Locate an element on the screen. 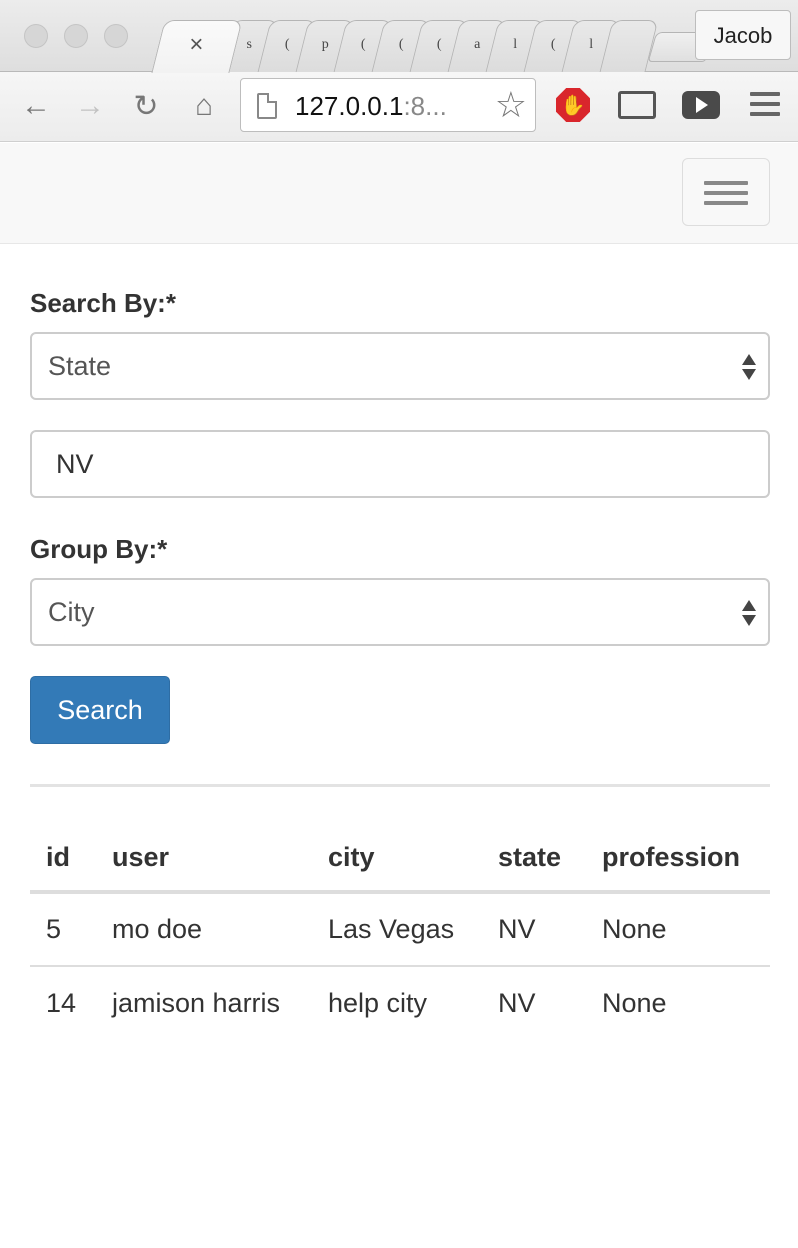 The width and height of the screenshot is (798, 1248). url-host: 127.0.0.1 is located at coordinates (349, 106).